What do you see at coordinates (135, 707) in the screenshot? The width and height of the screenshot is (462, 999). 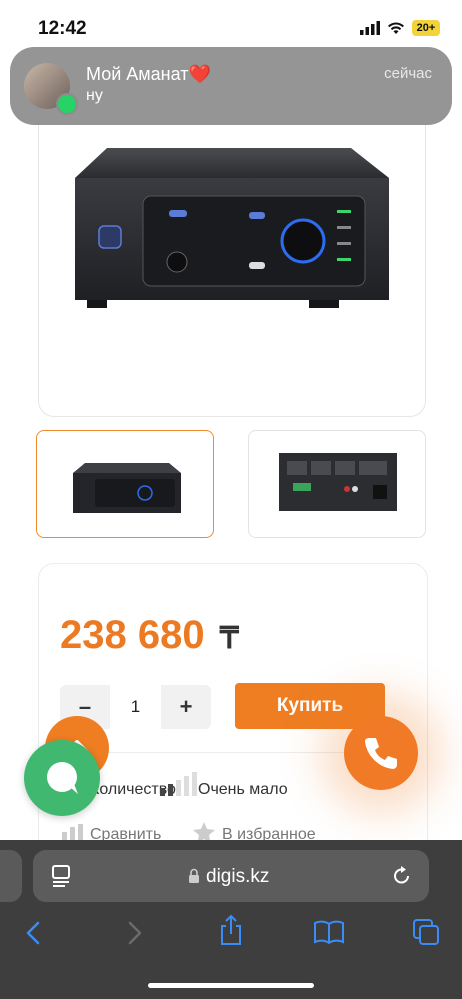 I see `quantity-input: 1` at bounding box center [135, 707].